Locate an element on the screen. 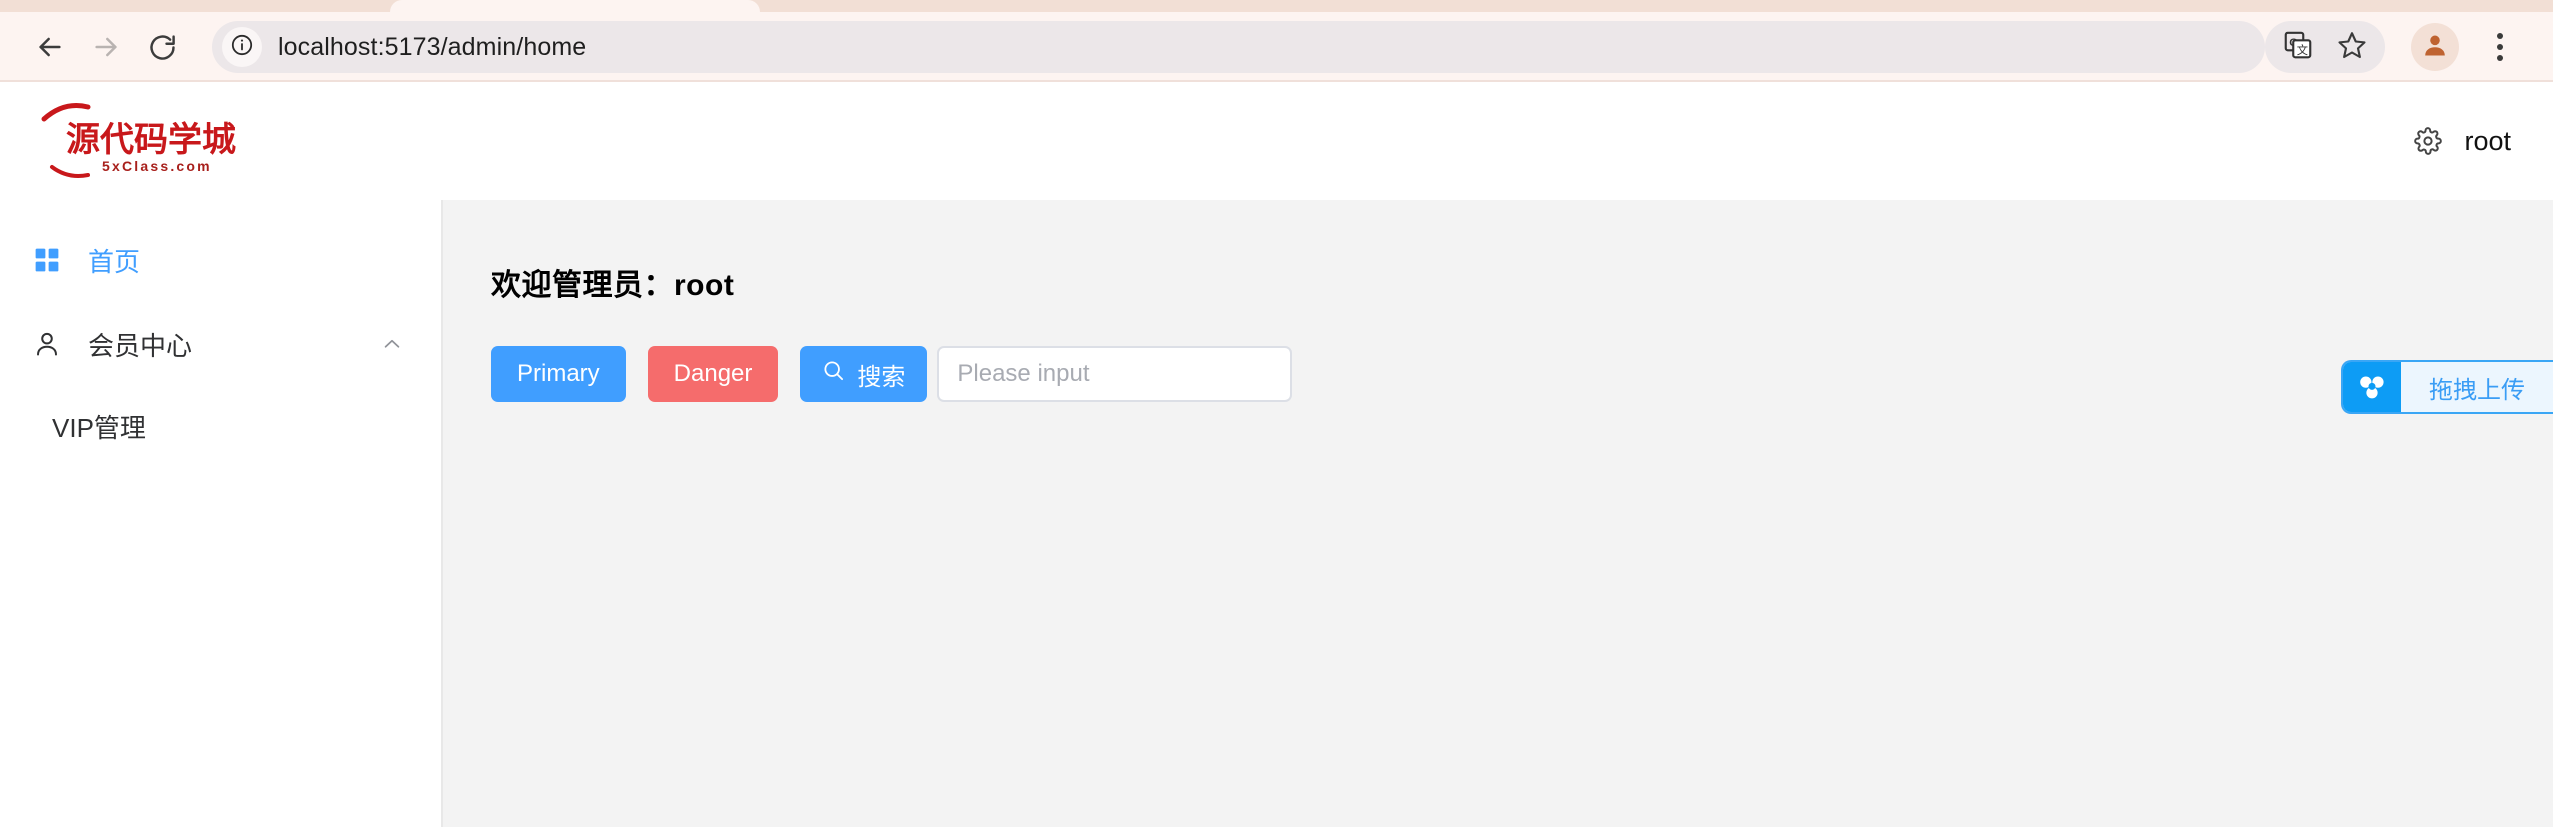 The image size is (2553, 827). drag-upload-widget: 拖拽上传 is located at coordinates (2447, 387).